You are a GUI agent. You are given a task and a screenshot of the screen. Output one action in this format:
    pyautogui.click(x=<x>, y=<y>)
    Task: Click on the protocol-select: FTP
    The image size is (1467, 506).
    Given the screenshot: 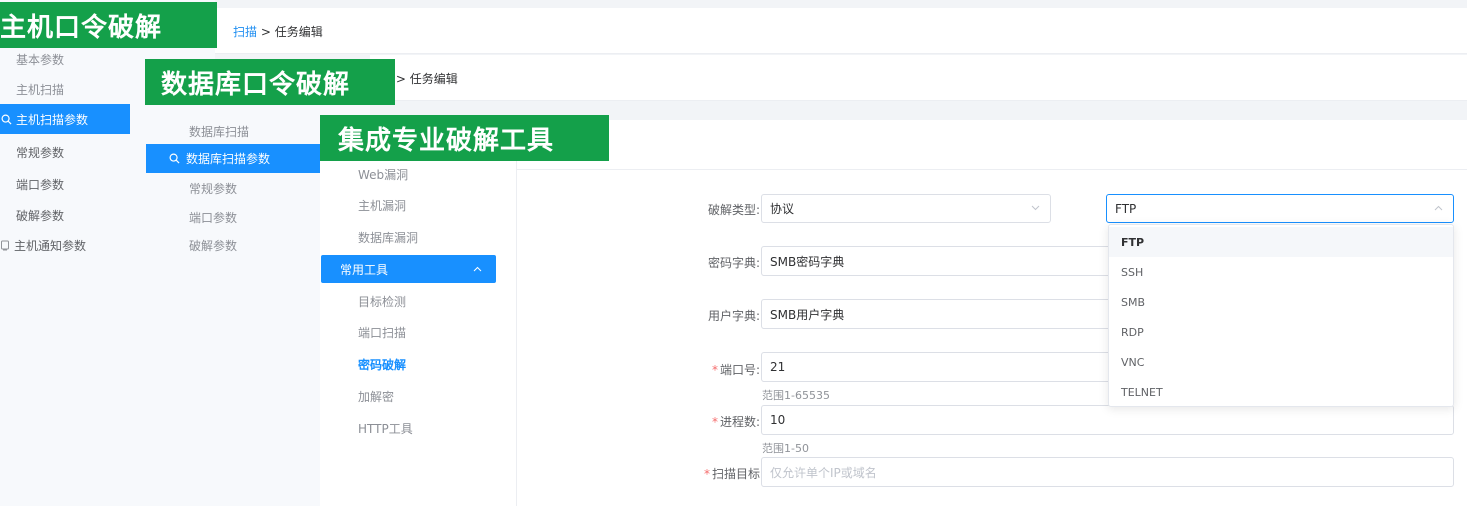 What is the action you would take?
    pyautogui.click(x=1280, y=208)
    